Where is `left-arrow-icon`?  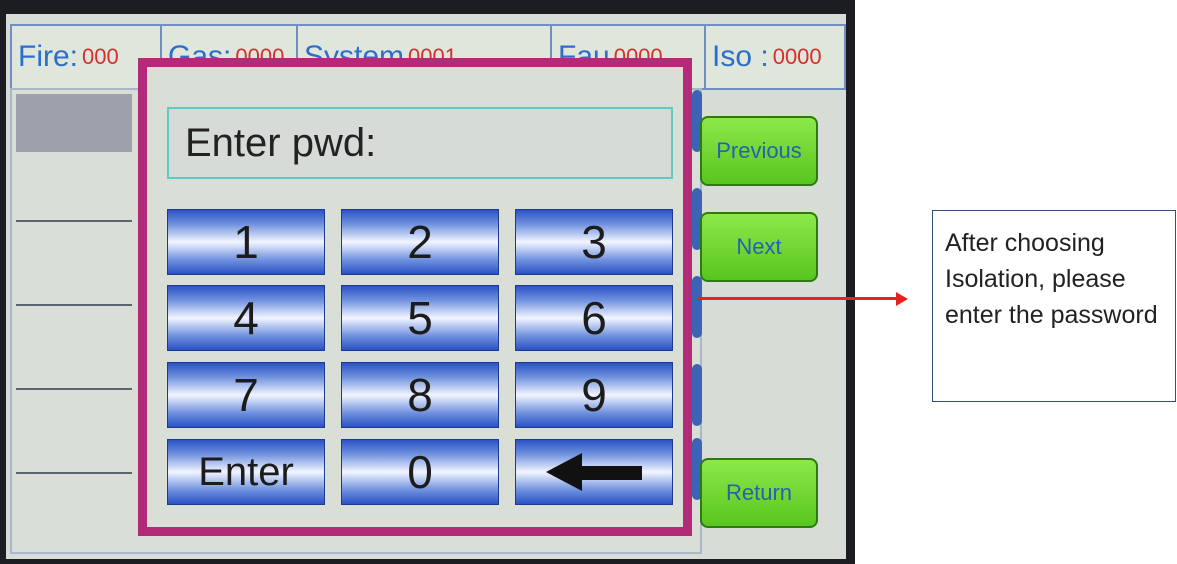
left-arrow-icon is located at coordinates (594, 472).